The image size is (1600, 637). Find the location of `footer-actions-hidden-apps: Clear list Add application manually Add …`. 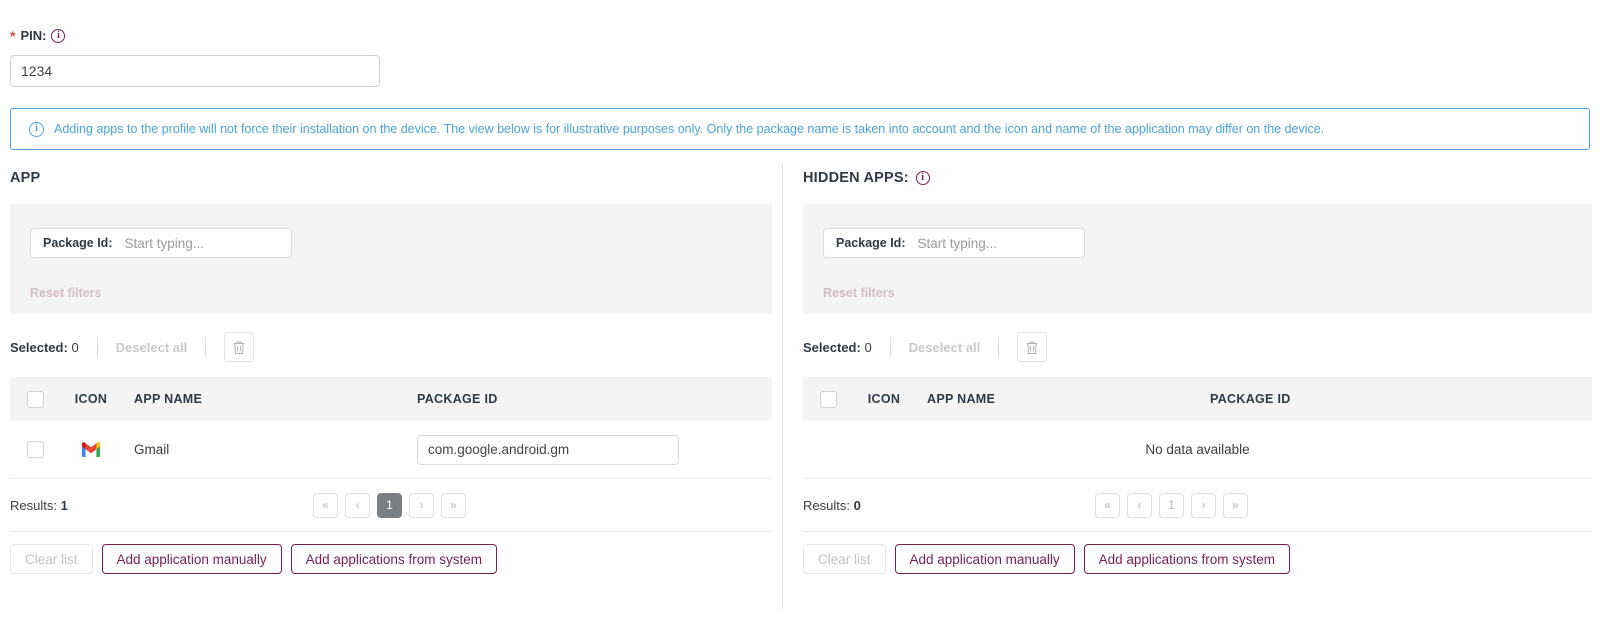

footer-actions-hidden-apps: Clear list Add application manually Add … is located at coordinates (1197, 552).